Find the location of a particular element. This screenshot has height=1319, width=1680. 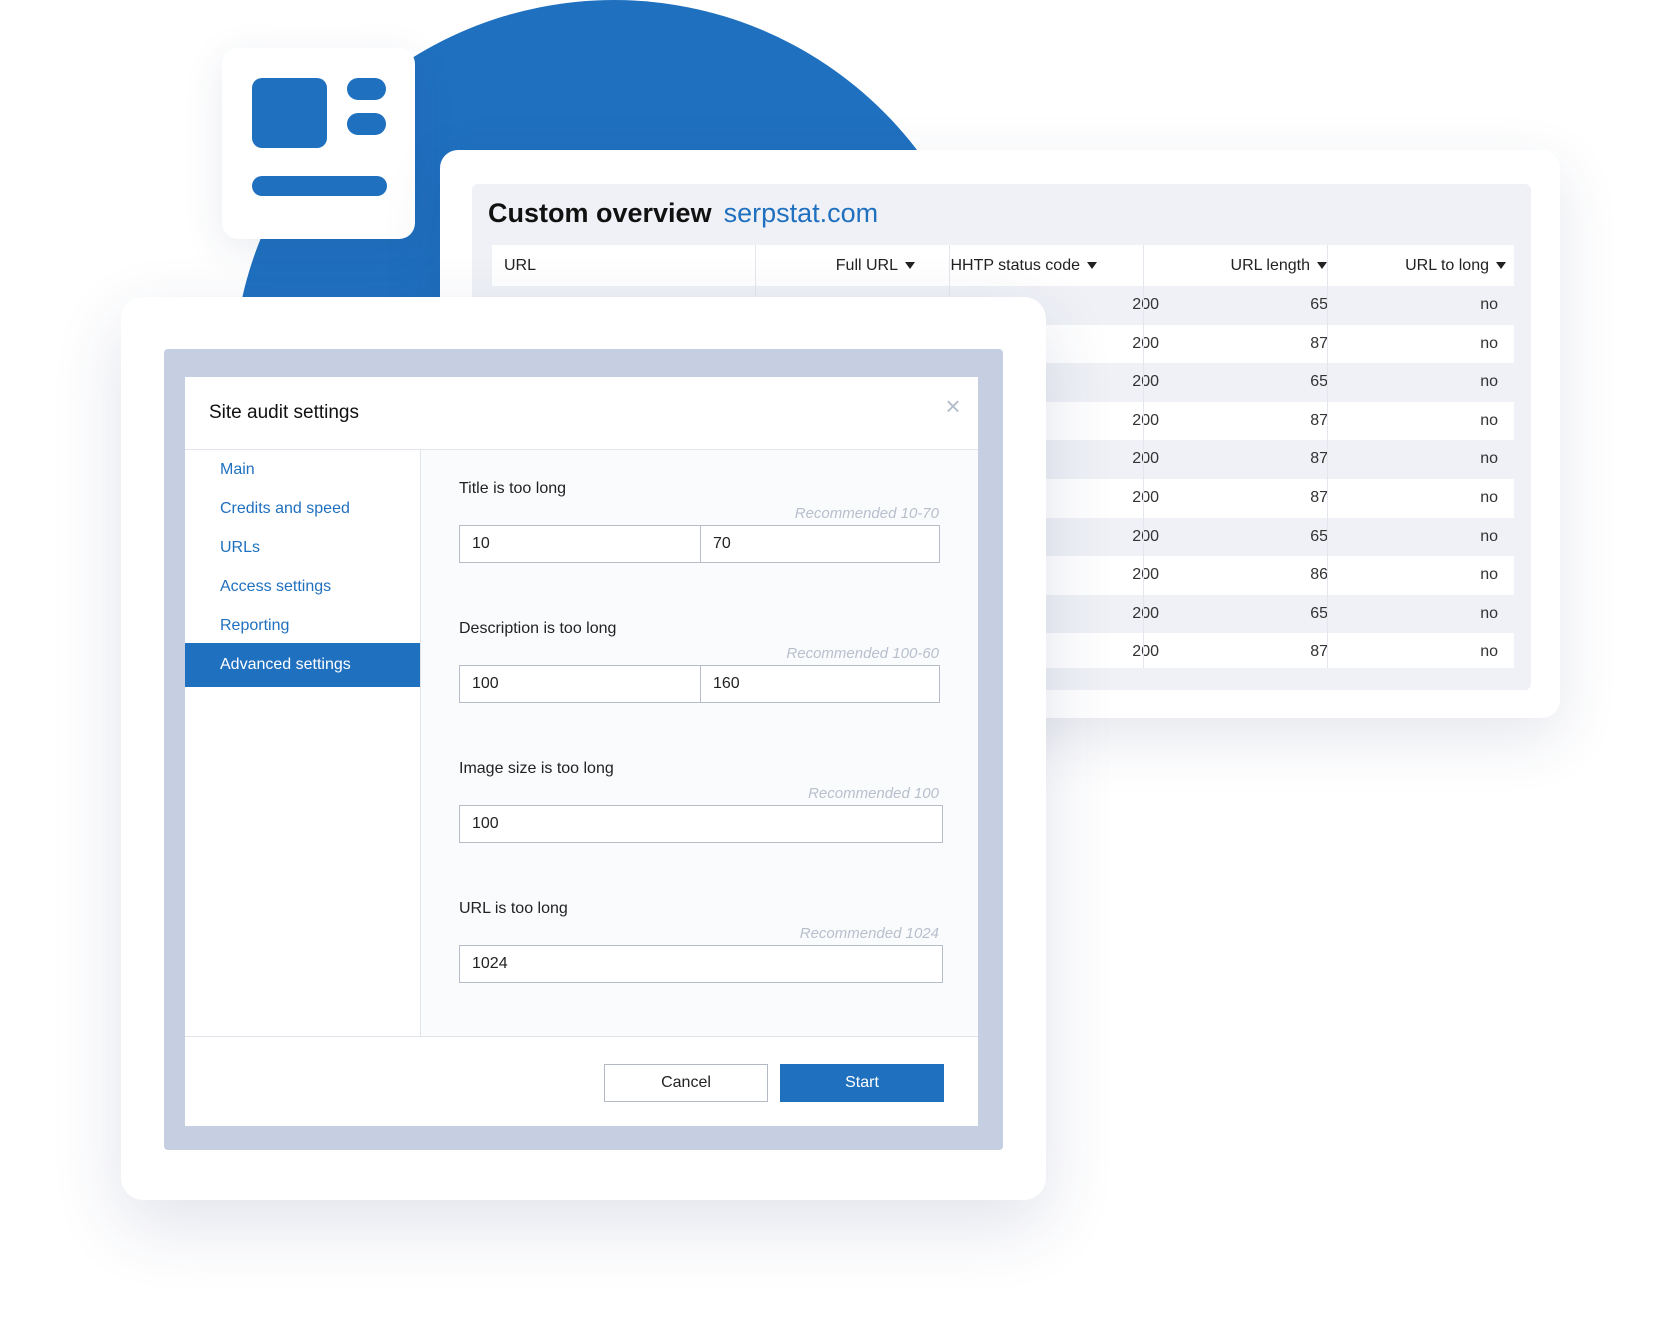

title-max-input is located at coordinates (820, 544).